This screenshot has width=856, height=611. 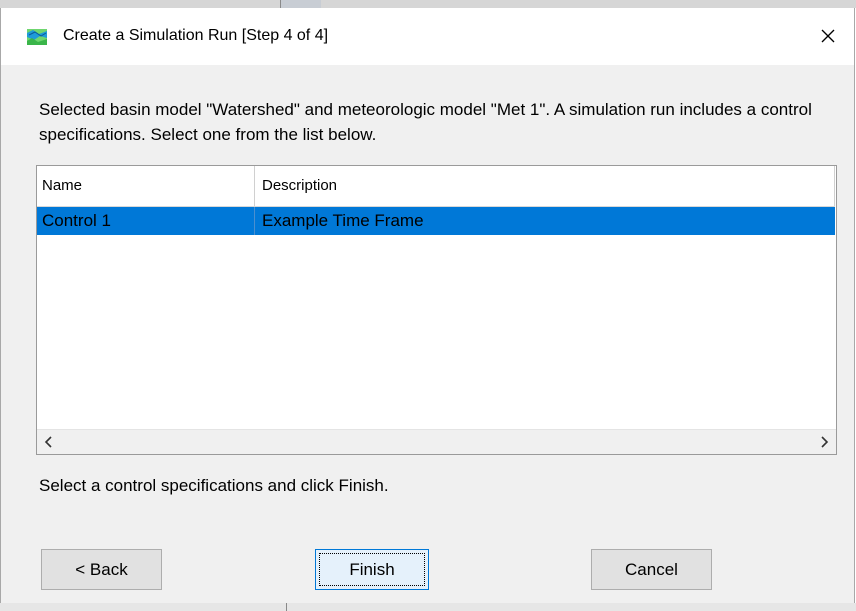 I want to click on close-icon, so click(x=828, y=36).